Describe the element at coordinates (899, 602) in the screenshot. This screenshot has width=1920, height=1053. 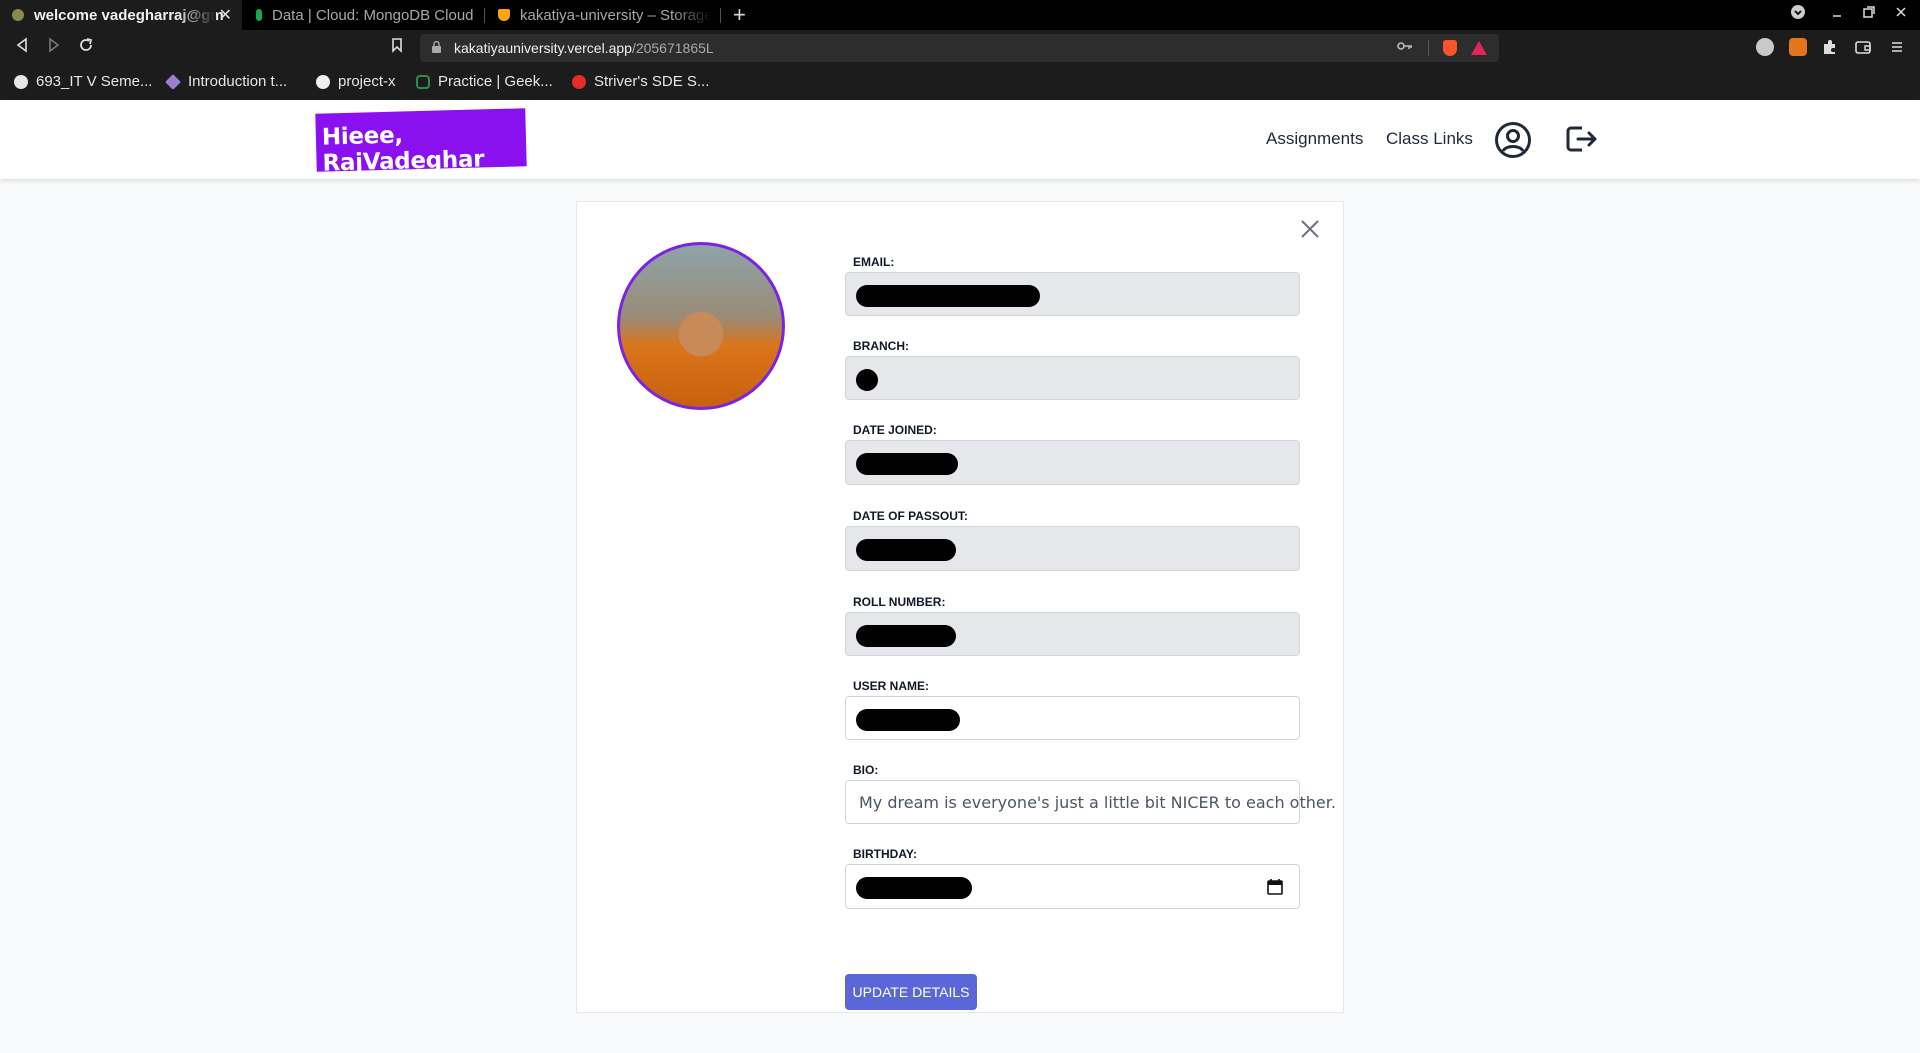
I see `roll-number-label: ROLL NUMBER:` at that location.